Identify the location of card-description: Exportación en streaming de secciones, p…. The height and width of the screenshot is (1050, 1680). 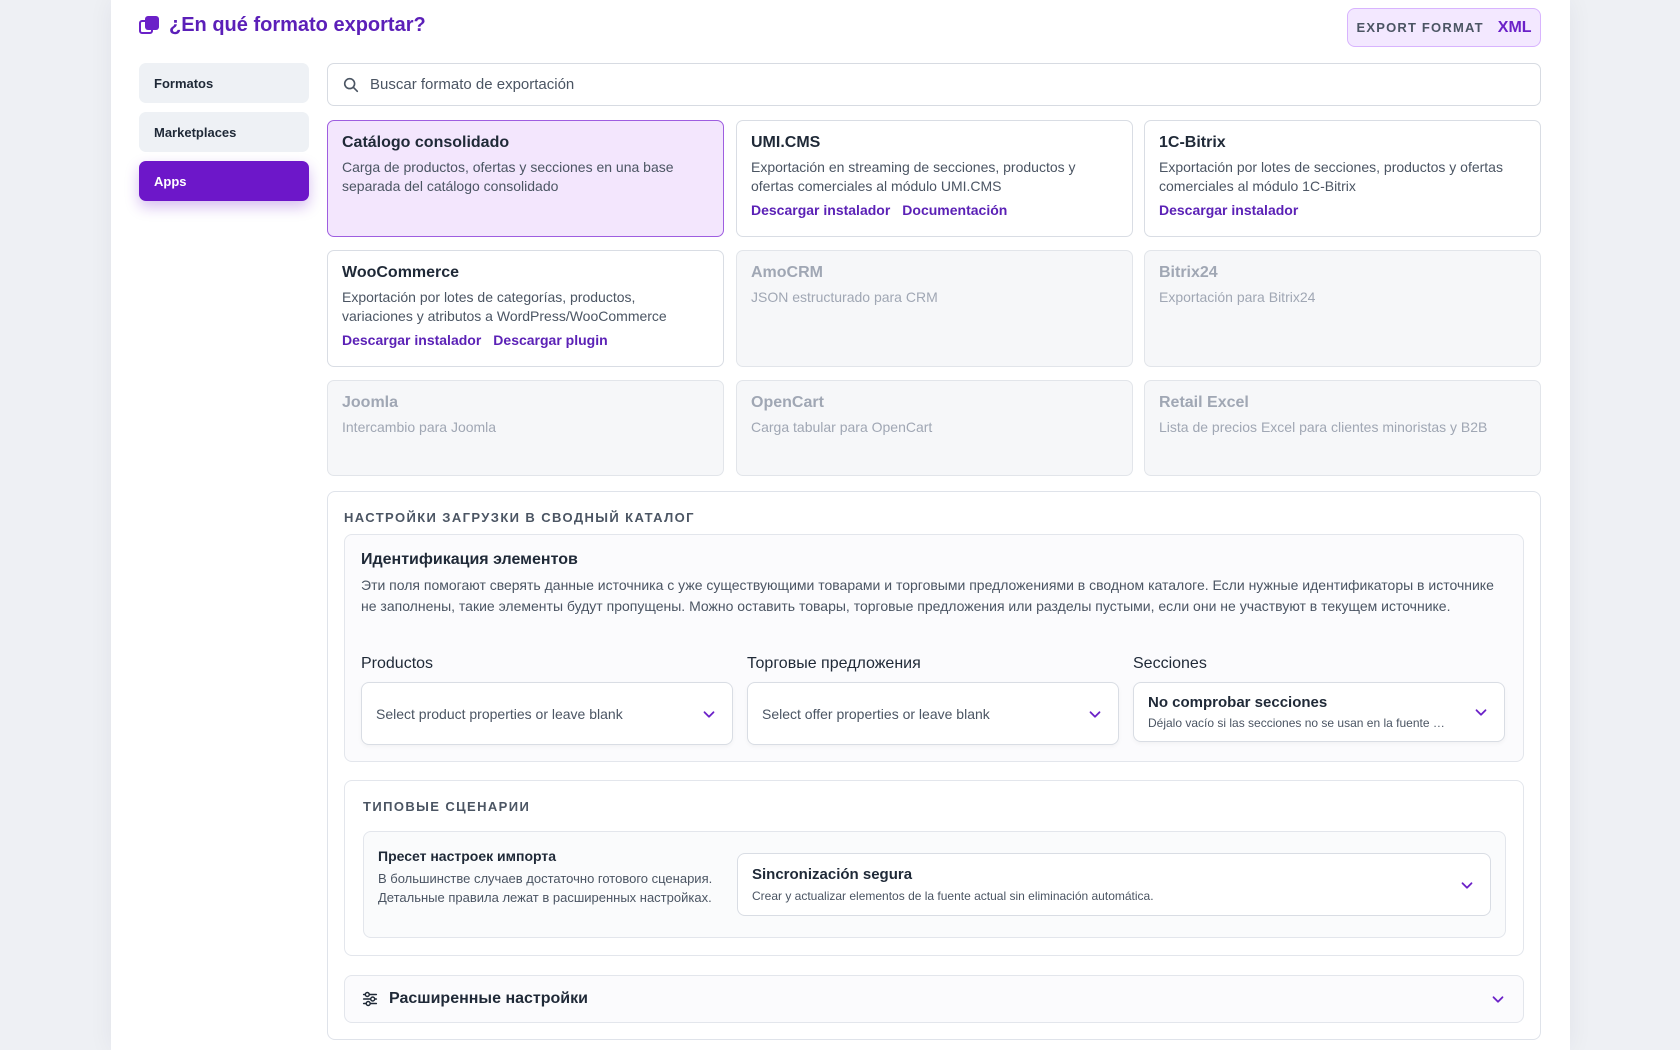
(913, 176).